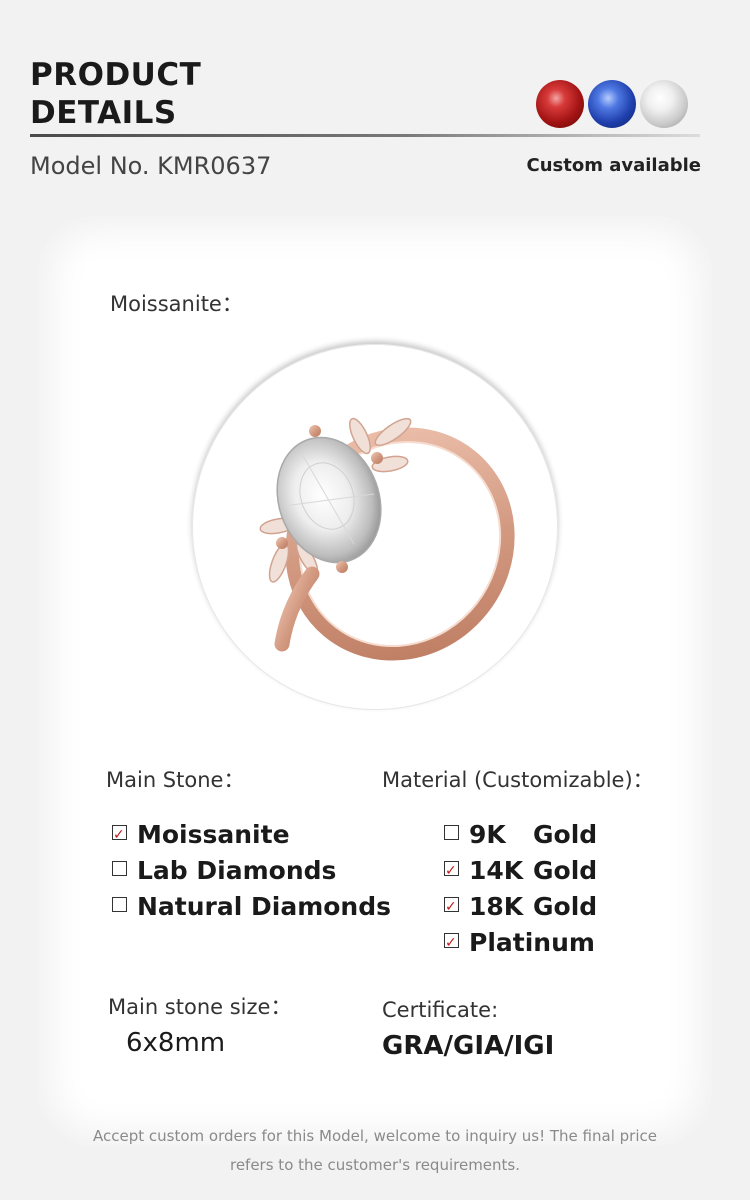 The width and height of the screenshot is (750, 1200). I want to click on option-lab-diamonds: Lab Diamonds, so click(224, 871).